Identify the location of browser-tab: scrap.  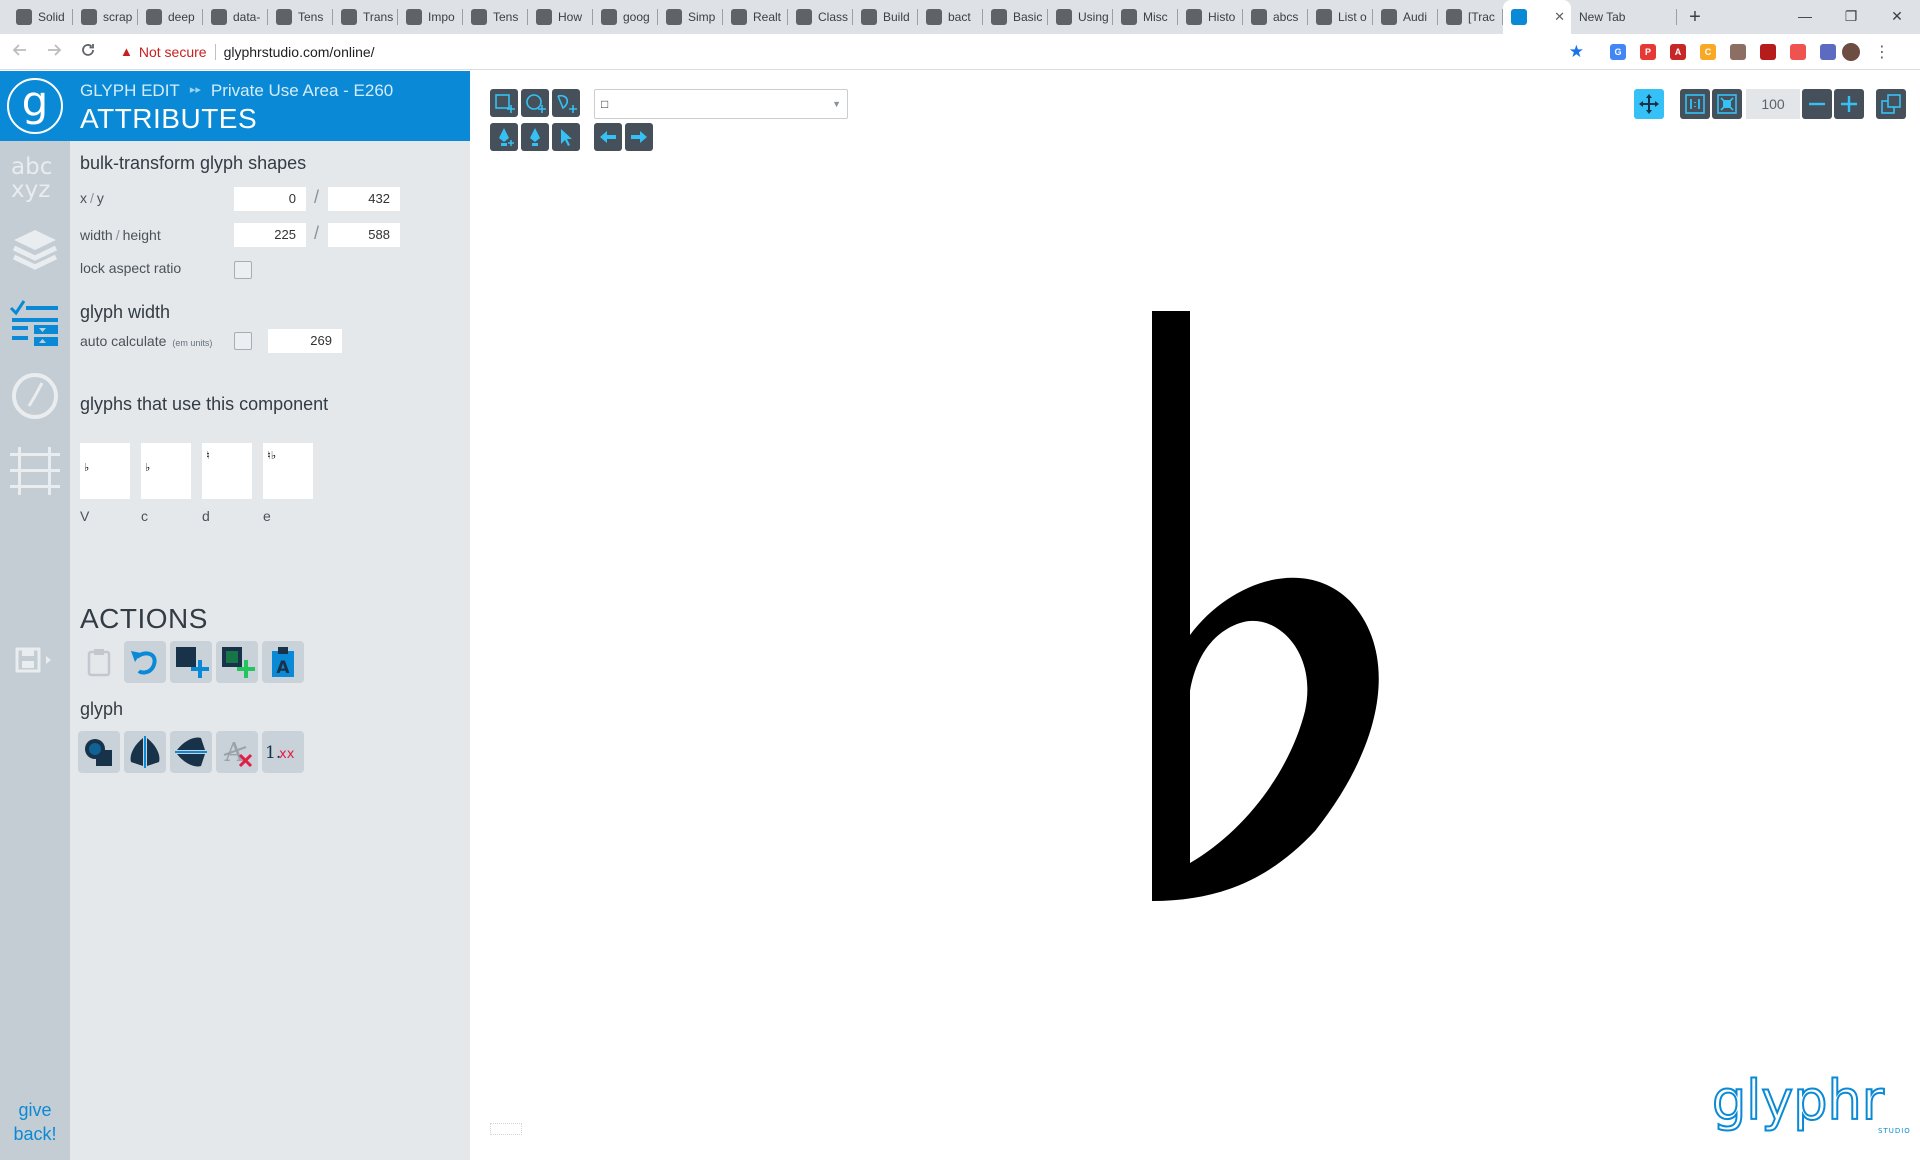
(105, 17).